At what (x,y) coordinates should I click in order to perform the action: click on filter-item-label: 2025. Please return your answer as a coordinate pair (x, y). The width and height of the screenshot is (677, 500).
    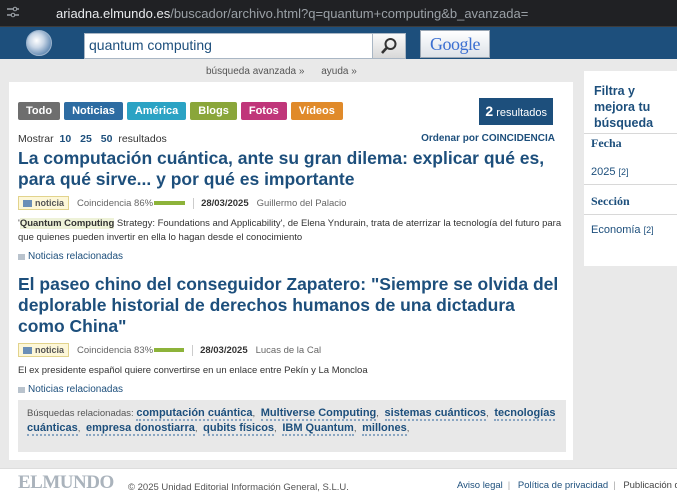
    Looking at the image, I should click on (603, 172).